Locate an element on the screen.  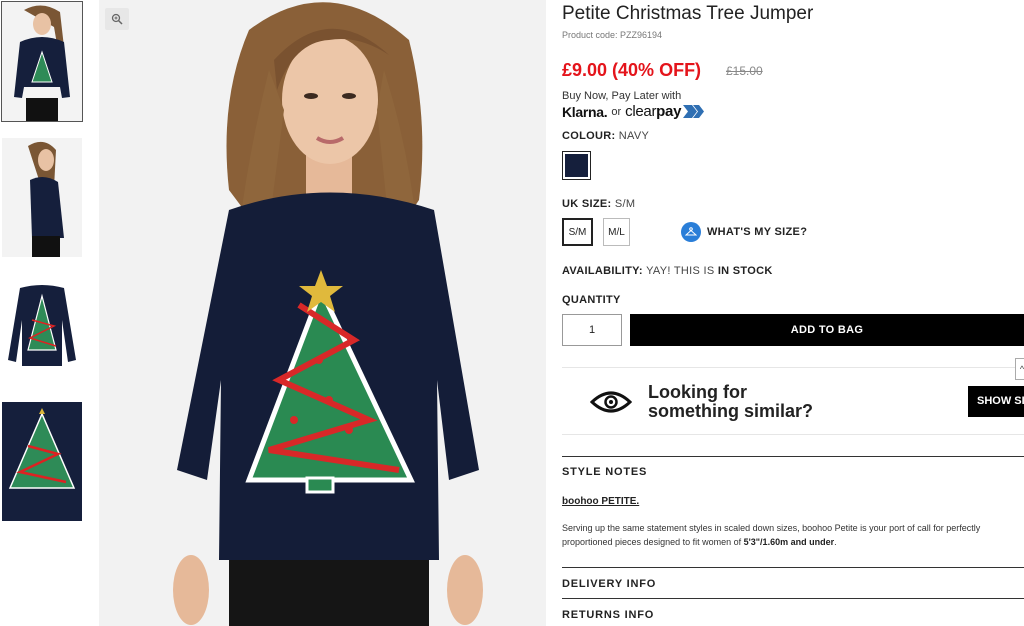
colour-label-key: COLOUR: is located at coordinates (589, 136).